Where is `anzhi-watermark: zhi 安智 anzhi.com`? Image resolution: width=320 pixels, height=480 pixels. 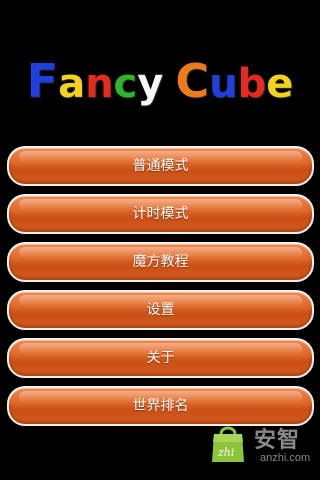 anzhi-watermark: zhi 安智 anzhi.com is located at coordinates (262, 443).